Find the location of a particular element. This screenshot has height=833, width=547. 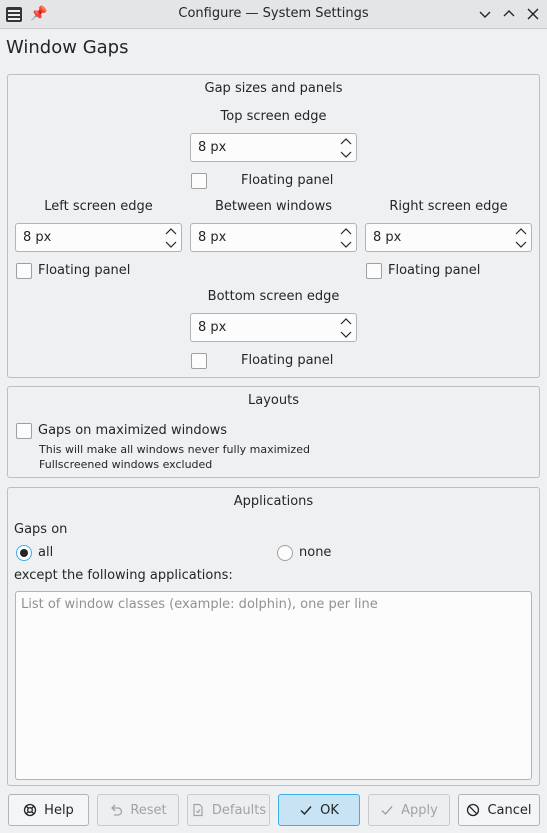

apply-button: Apply is located at coordinates (409, 810).